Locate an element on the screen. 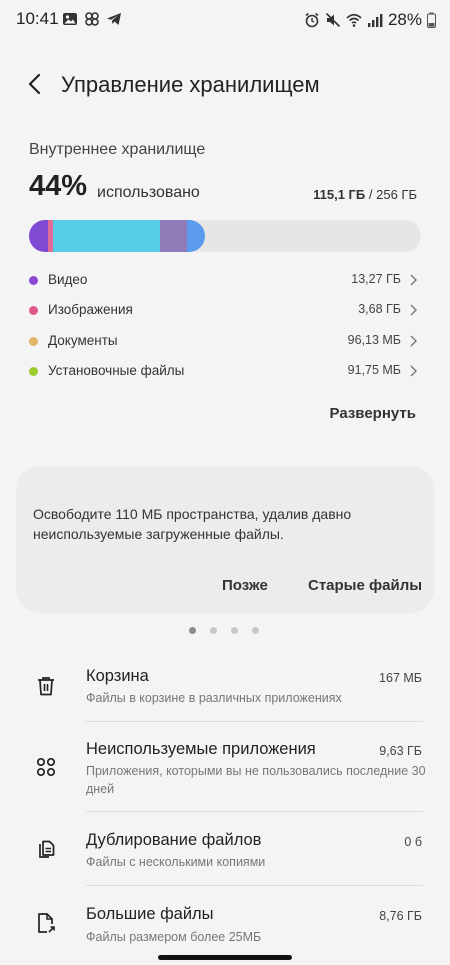 The height and width of the screenshot is (965, 450). item-description: Файлы размером более 25МБ is located at coordinates (174, 937).